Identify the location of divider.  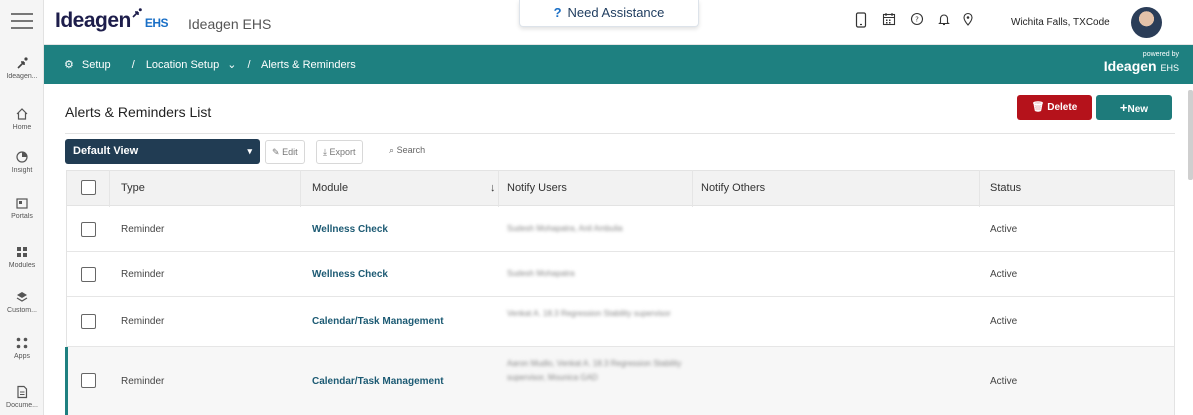
(620, 133).